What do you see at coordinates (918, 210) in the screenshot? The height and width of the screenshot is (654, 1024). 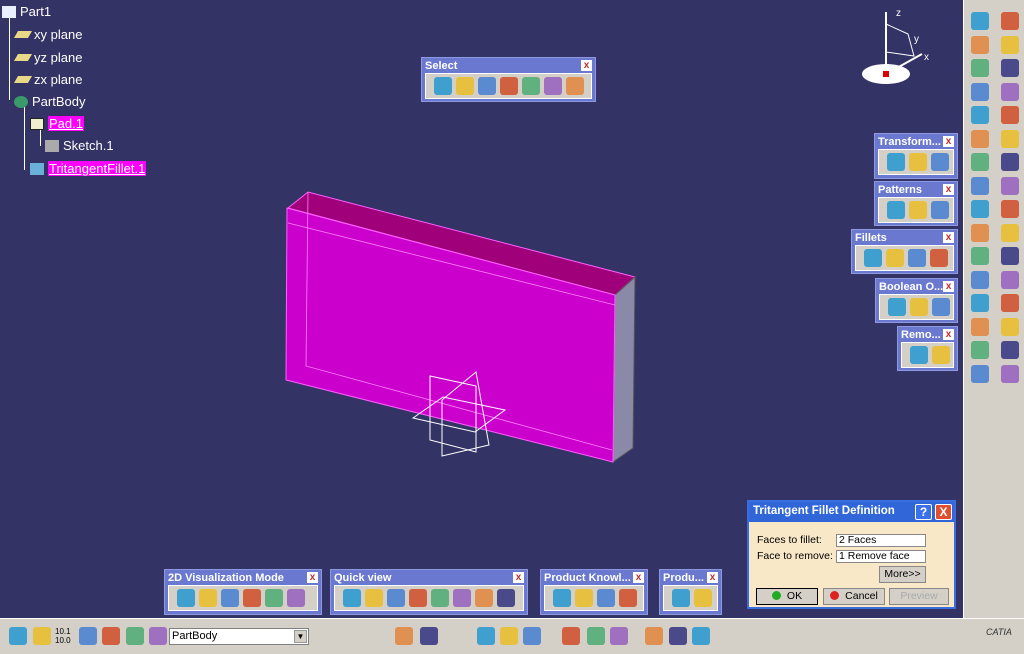 I see `circular-pattern-icon` at bounding box center [918, 210].